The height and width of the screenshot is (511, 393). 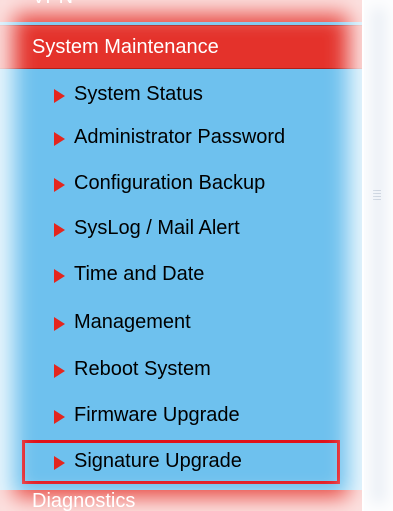 What do you see at coordinates (52, 4) in the screenshot?
I see `menu-section-vpn-label: VPN` at bounding box center [52, 4].